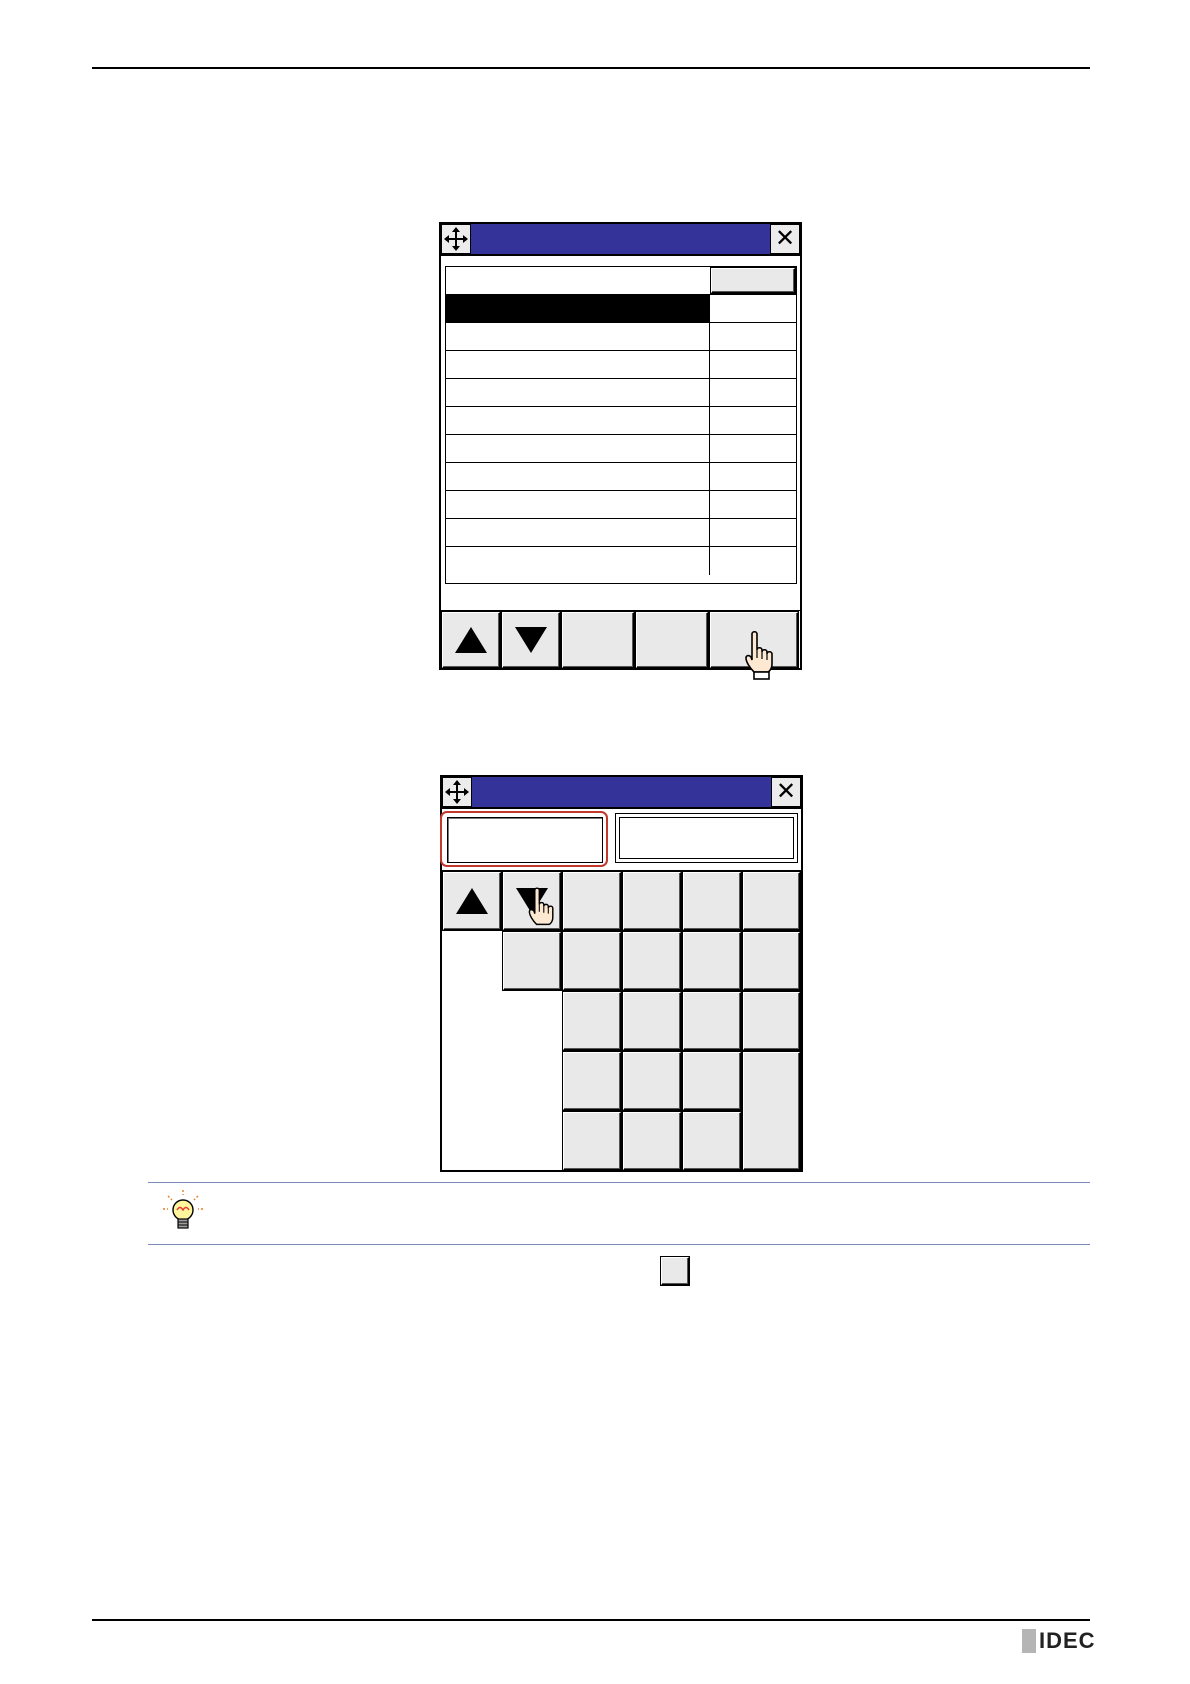 Image resolution: width=1190 pixels, height=1684 pixels. I want to click on list-header, so click(621, 281).